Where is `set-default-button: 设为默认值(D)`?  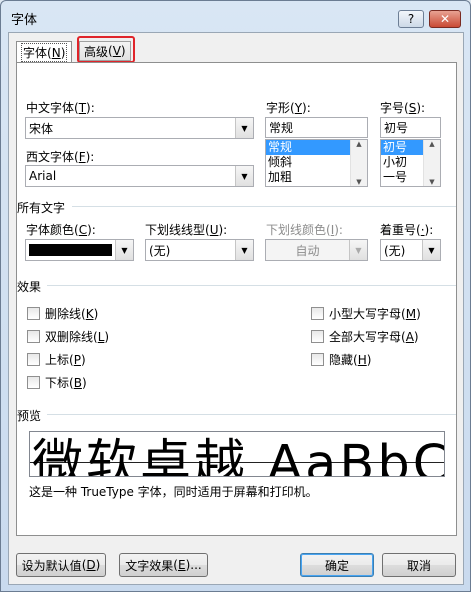 set-default-button: 设为默认值(D) is located at coordinates (61, 565).